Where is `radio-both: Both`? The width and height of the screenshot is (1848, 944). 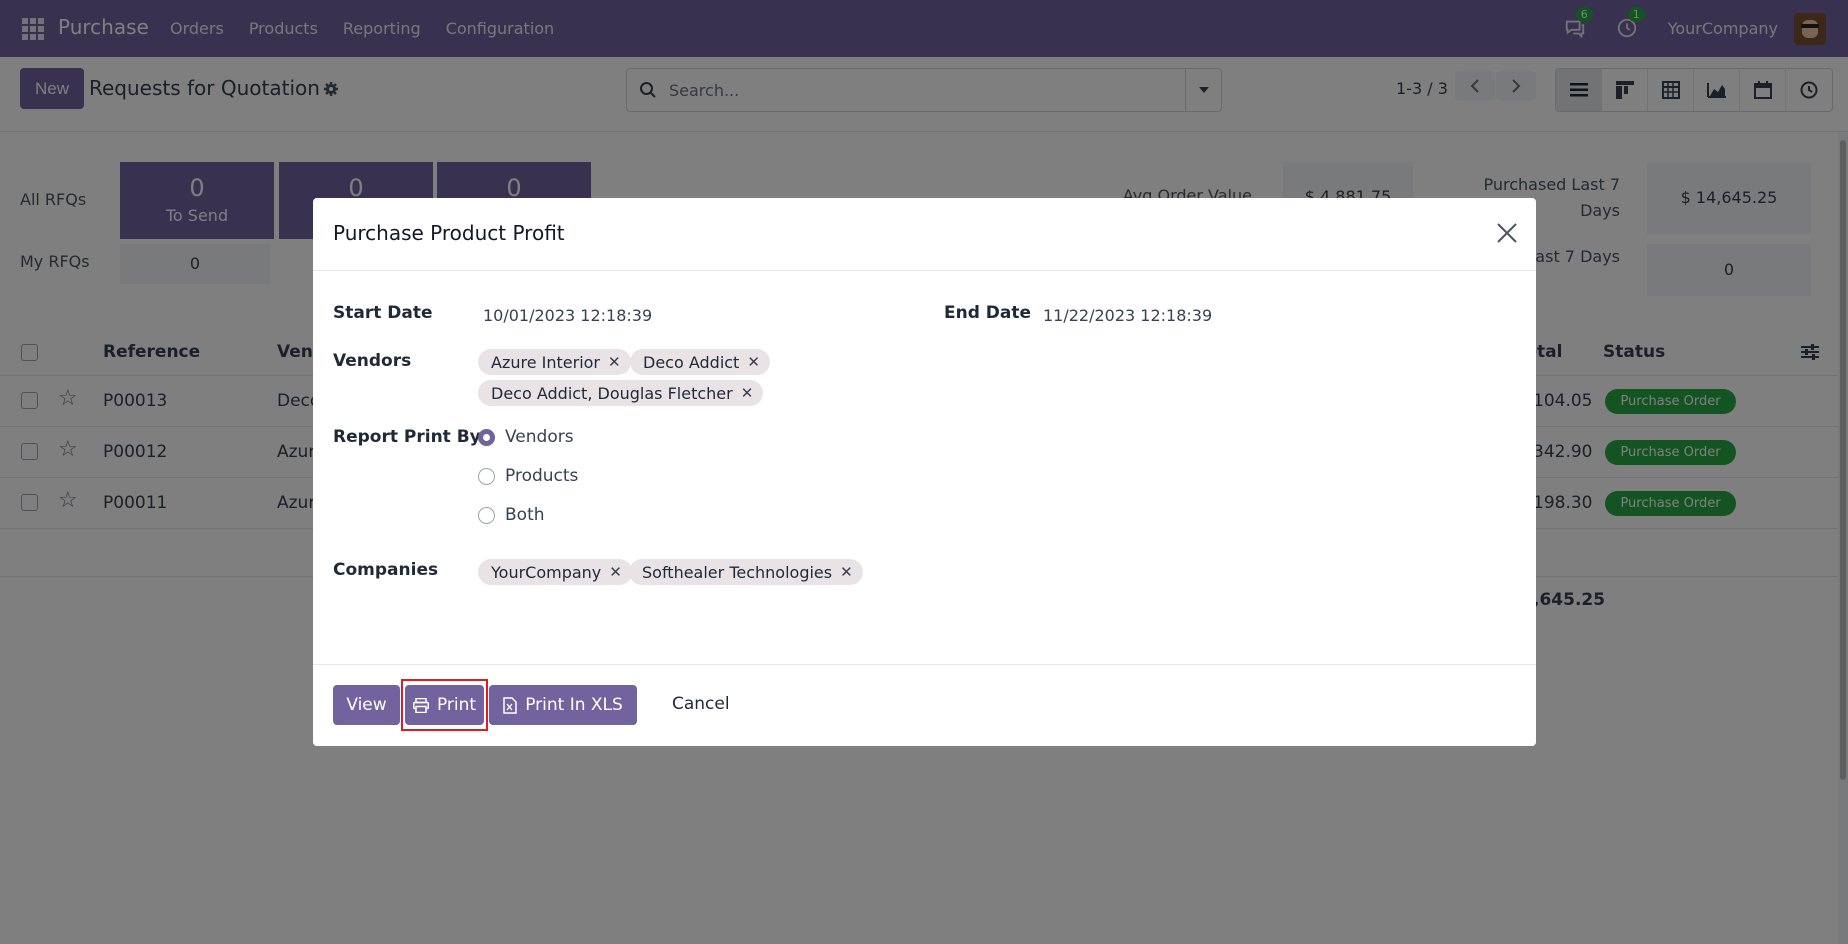 radio-both: Both is located at coordinates (511, 515).